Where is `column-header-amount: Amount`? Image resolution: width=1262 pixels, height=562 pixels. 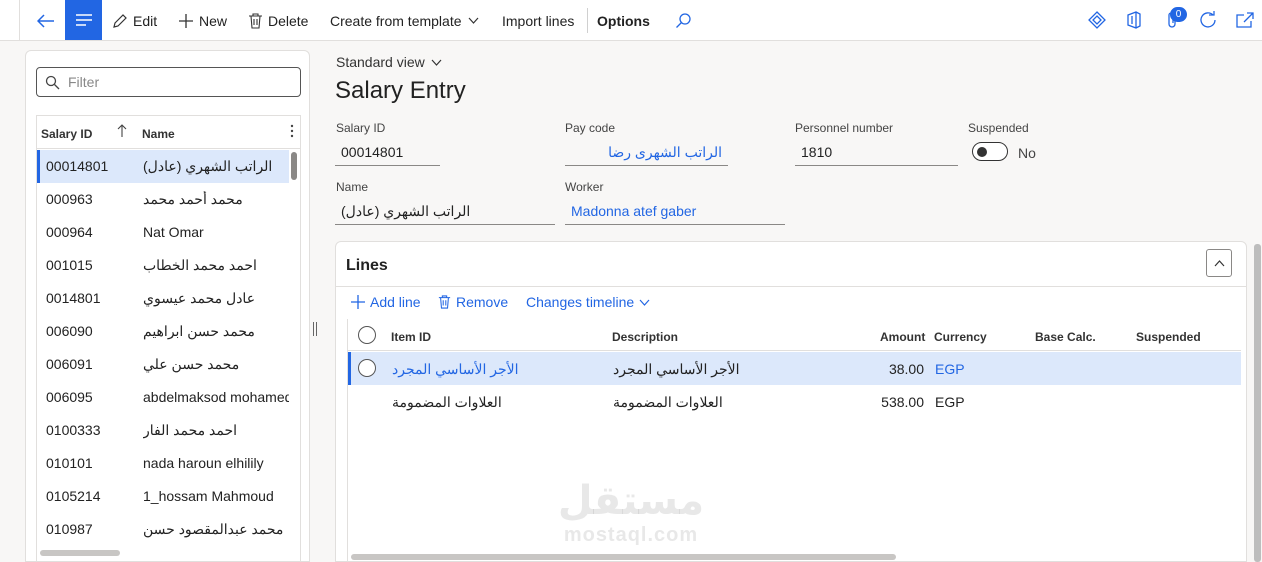 column-header-amount: Amount is located at coordinates (902, 337).